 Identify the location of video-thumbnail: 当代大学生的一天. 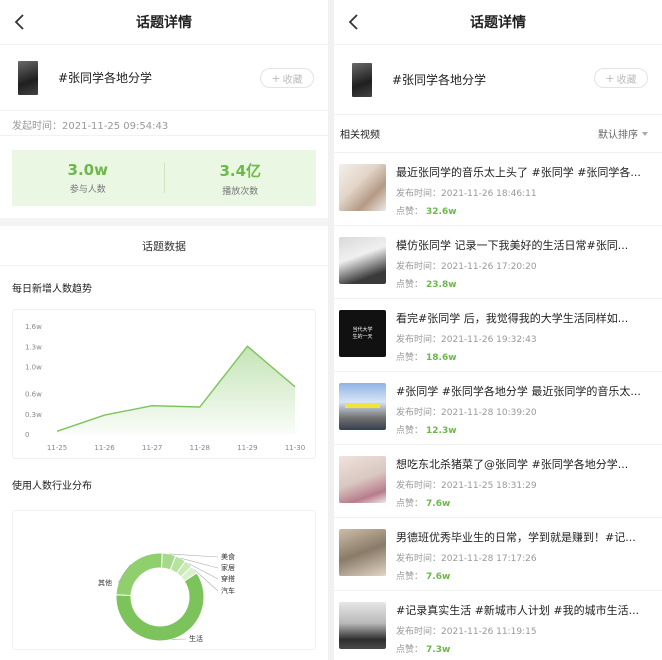
(362, 333).